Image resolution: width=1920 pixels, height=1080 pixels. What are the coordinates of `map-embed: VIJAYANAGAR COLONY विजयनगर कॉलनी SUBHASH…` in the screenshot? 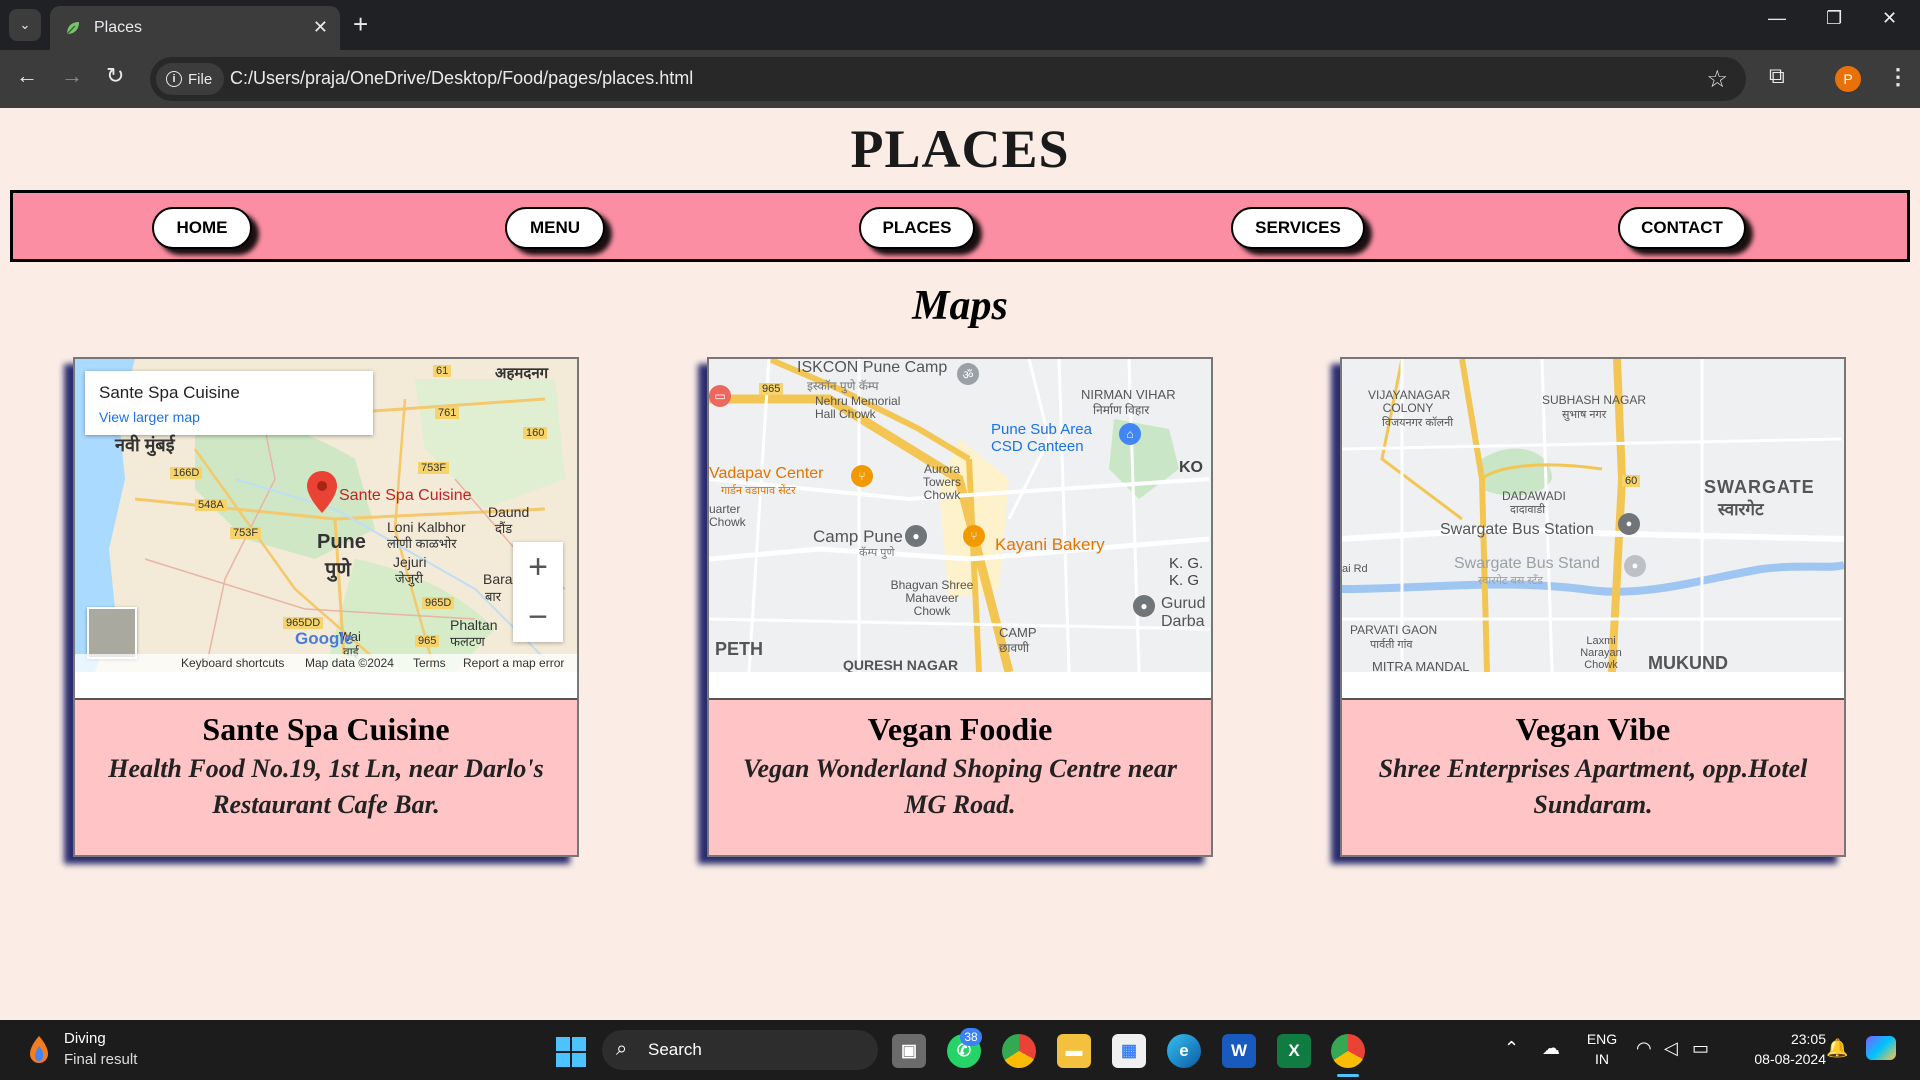 It's located at (1593, 515).